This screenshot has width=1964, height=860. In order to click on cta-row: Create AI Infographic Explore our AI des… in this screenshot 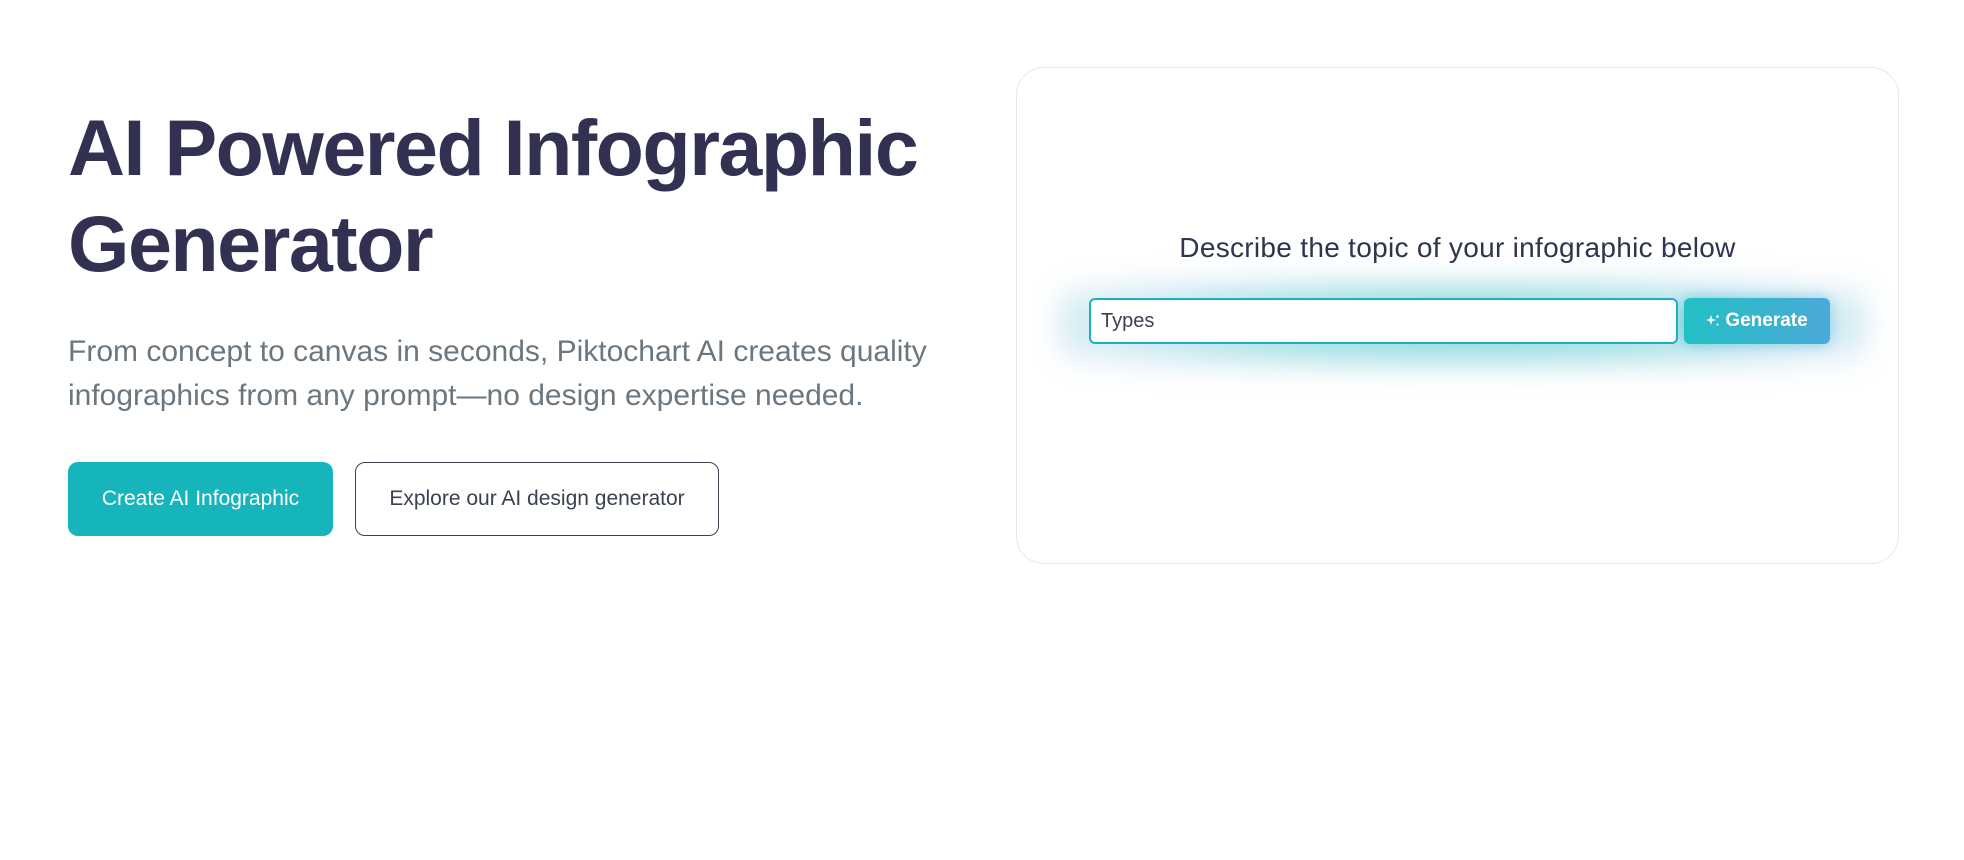, I will do `click(528, 499)`.